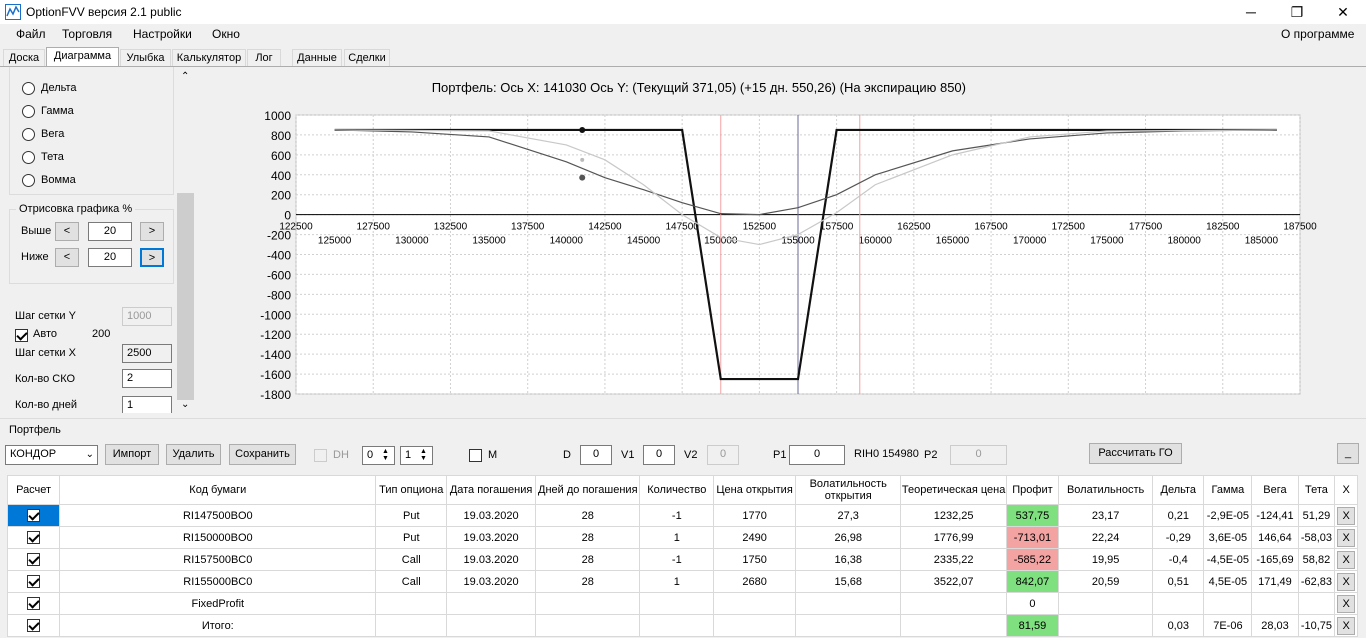 This screenshot has width=1366, height=638. What do you see at coordinates (1106, 581) in the screenshot?
I see `vol-cell: 20,59` at bounding box center [1106, 581].